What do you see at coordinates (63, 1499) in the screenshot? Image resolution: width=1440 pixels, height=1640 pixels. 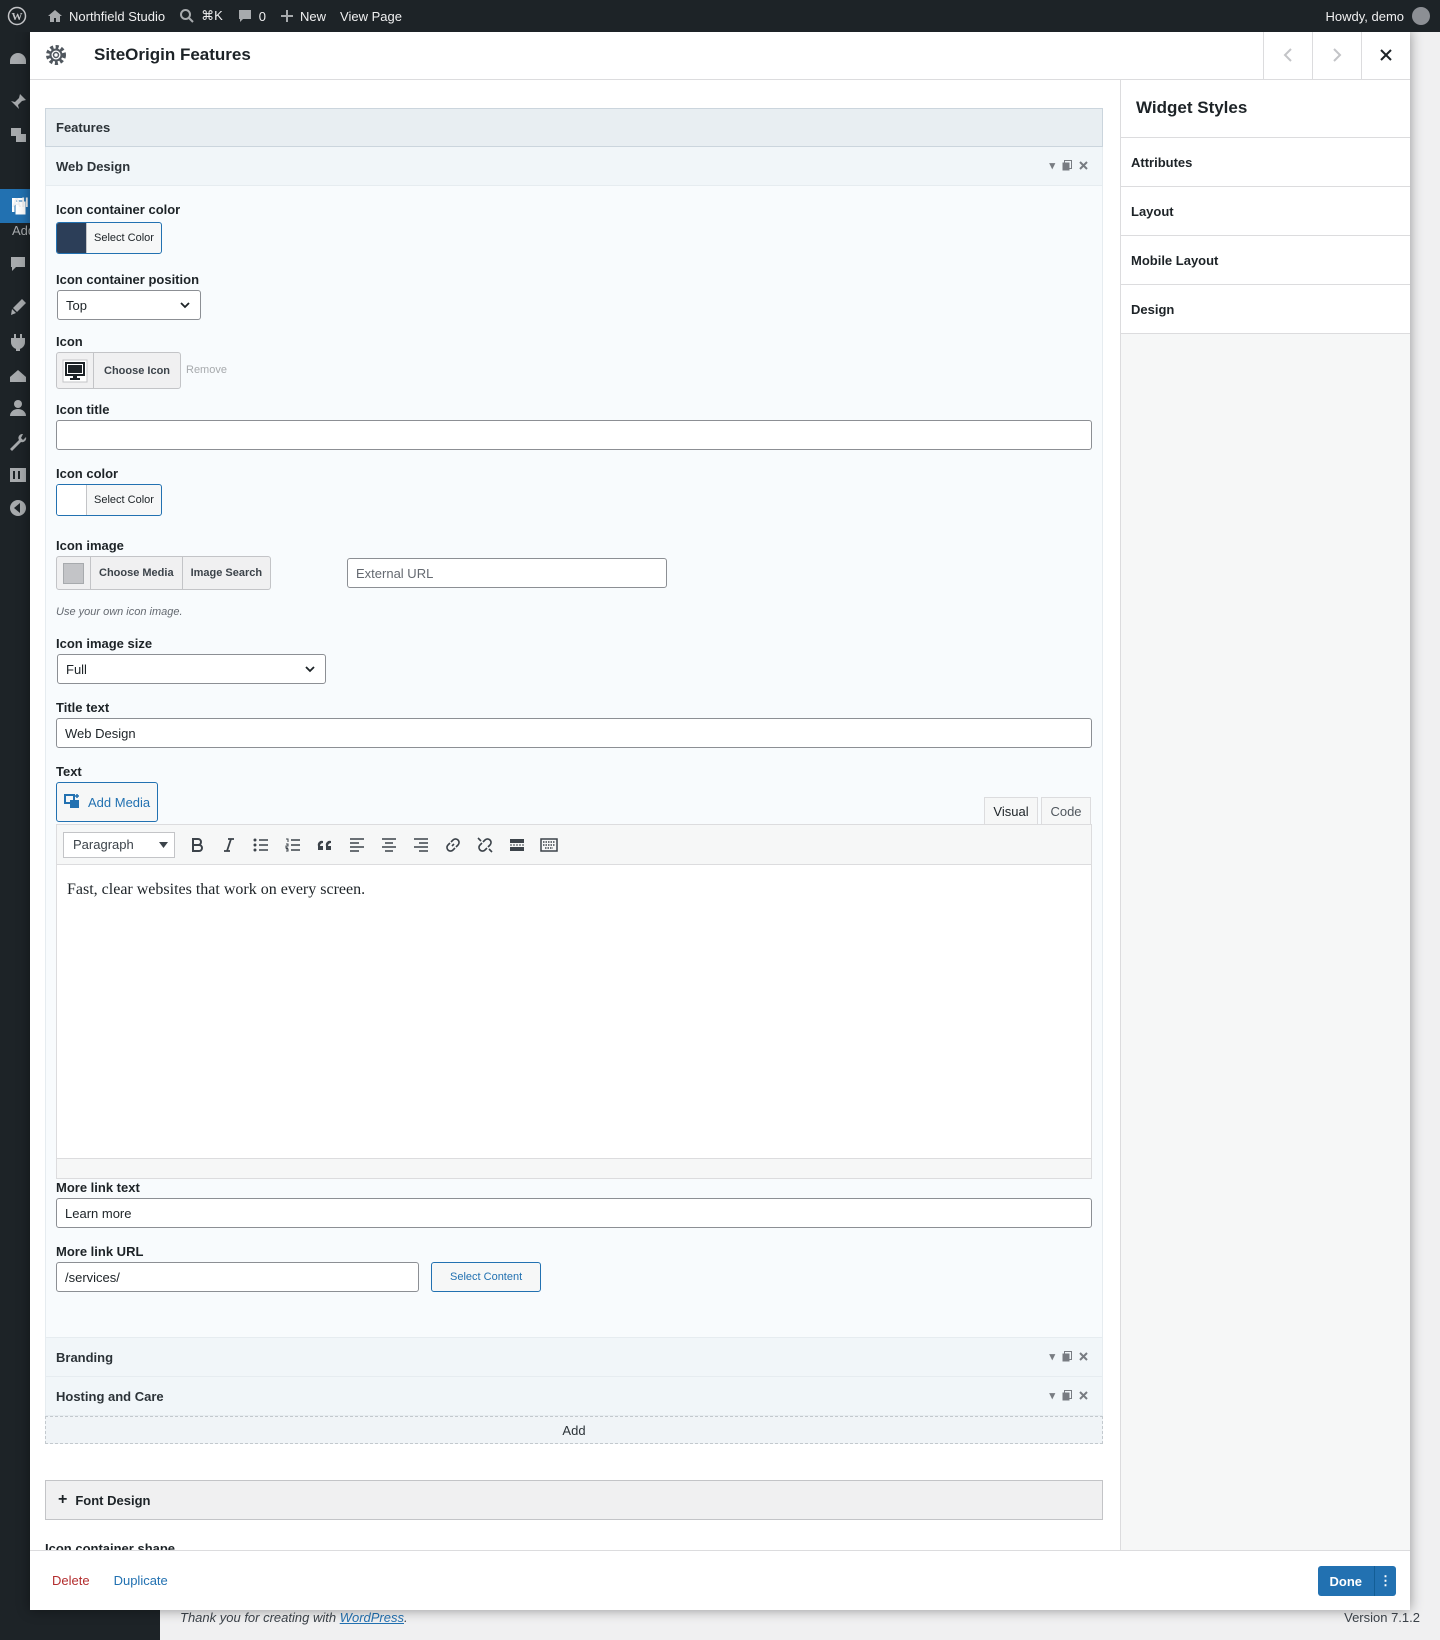 I see `plus-icon: +` at bounding box center [63, 1499].